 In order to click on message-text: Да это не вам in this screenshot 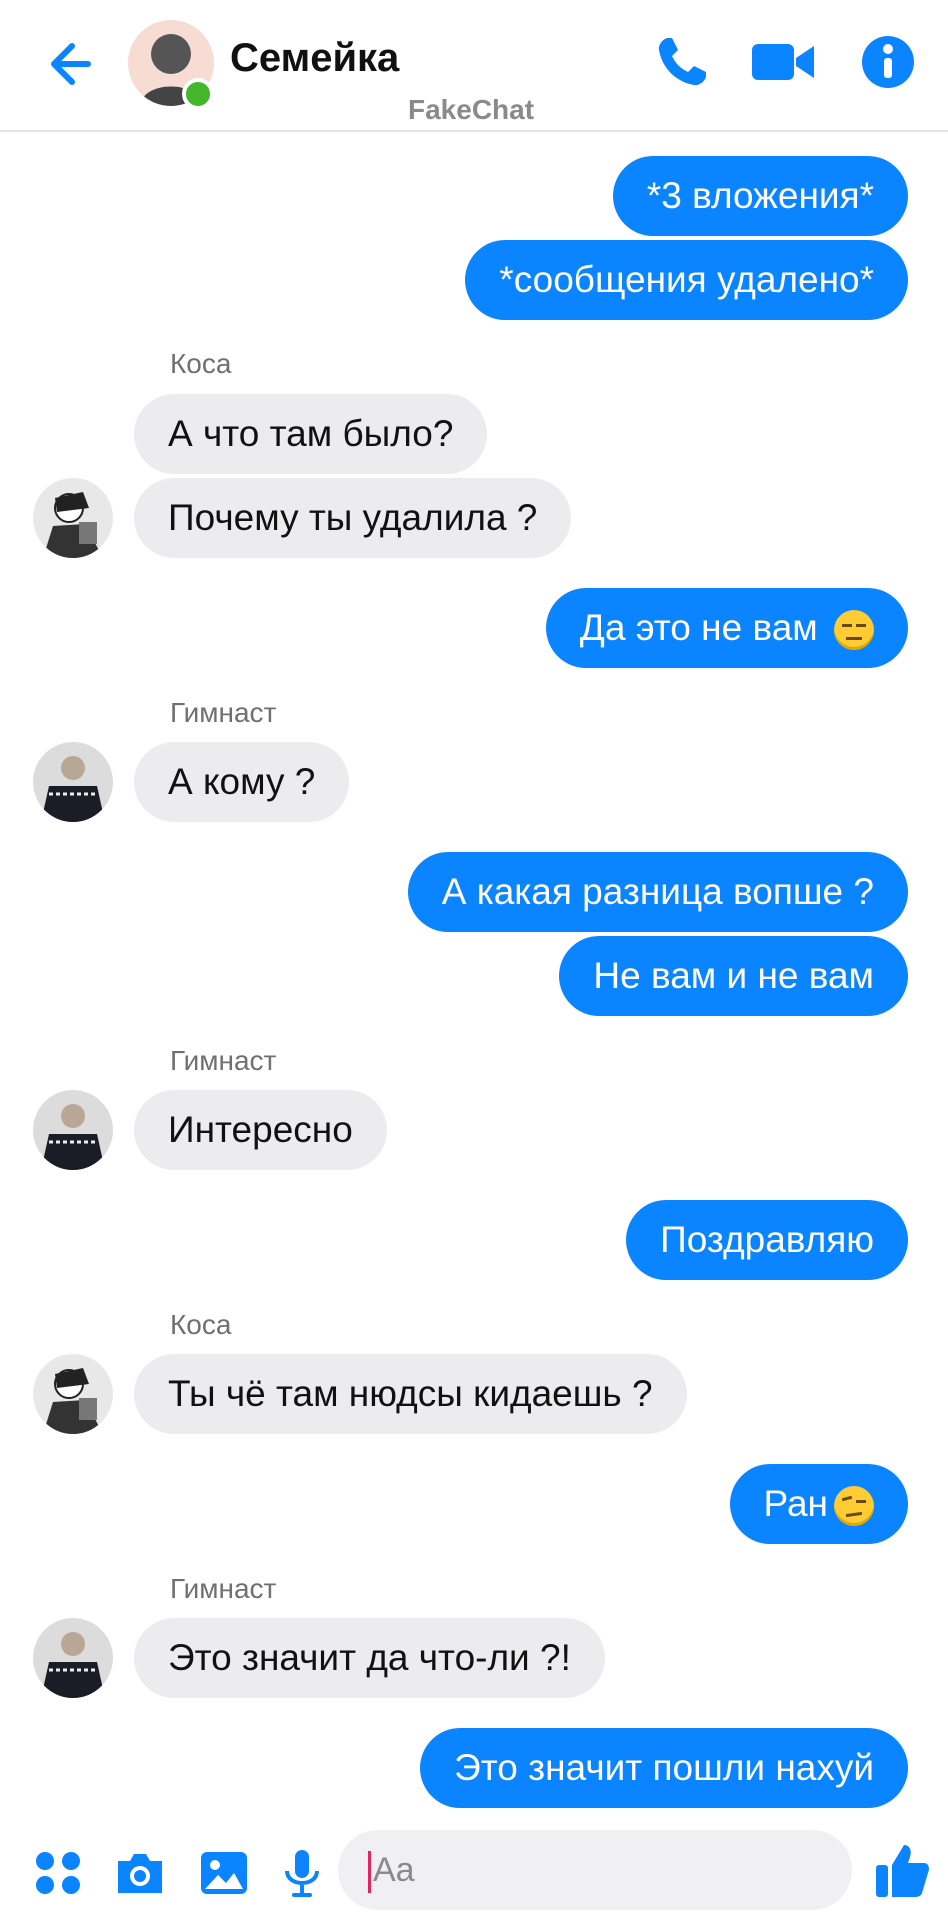, I will do `click(698, 627)`.